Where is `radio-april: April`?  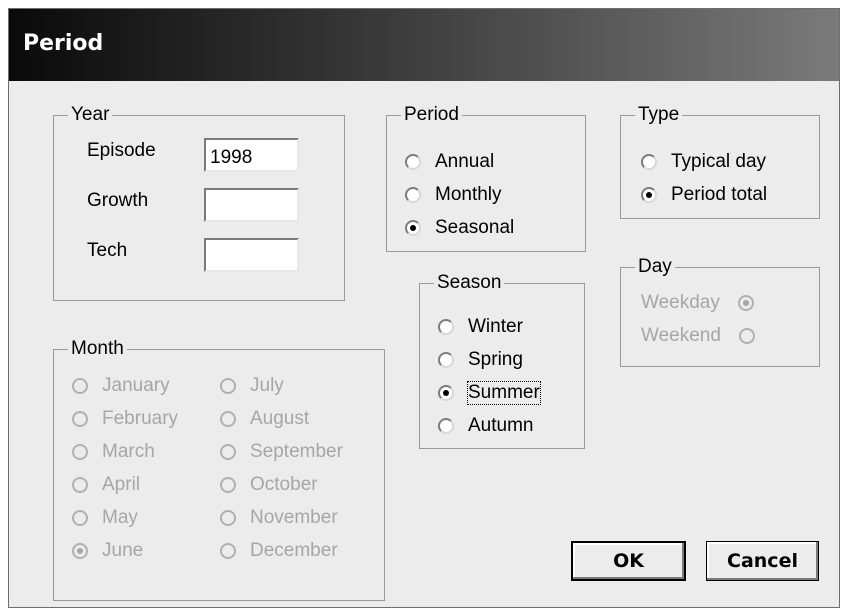
radio-april: April is located at coordinates (106, 485).